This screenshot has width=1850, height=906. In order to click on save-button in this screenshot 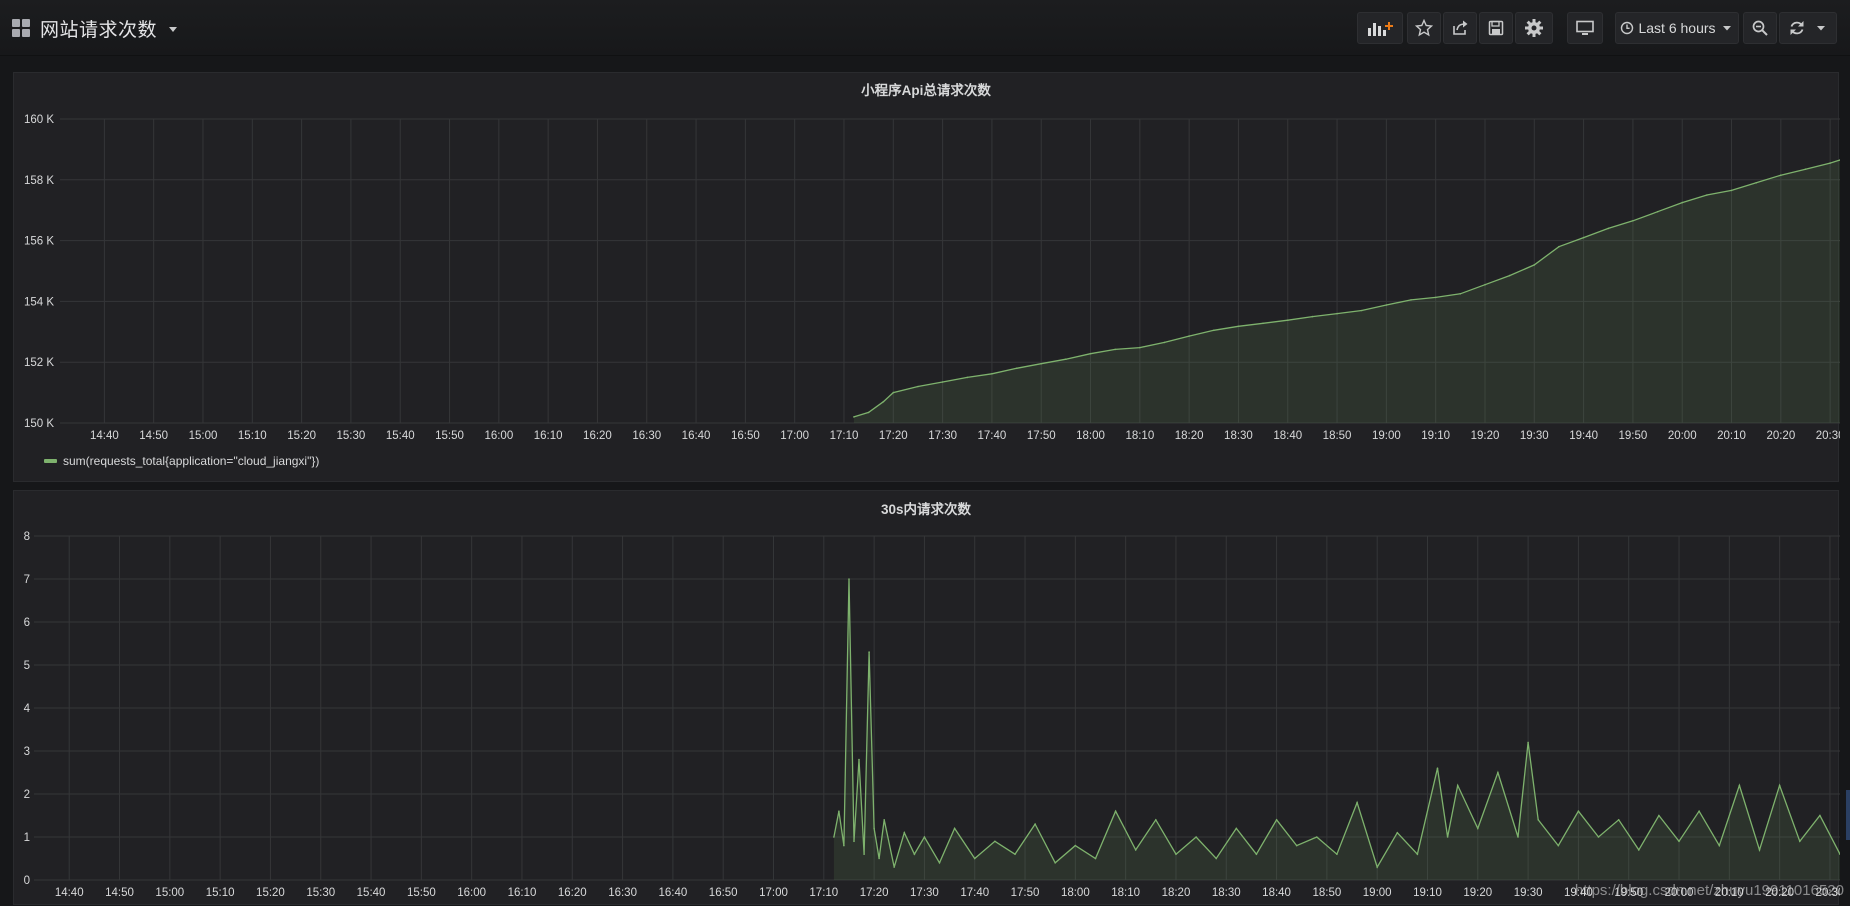, I will do `click(1496, 28)`.